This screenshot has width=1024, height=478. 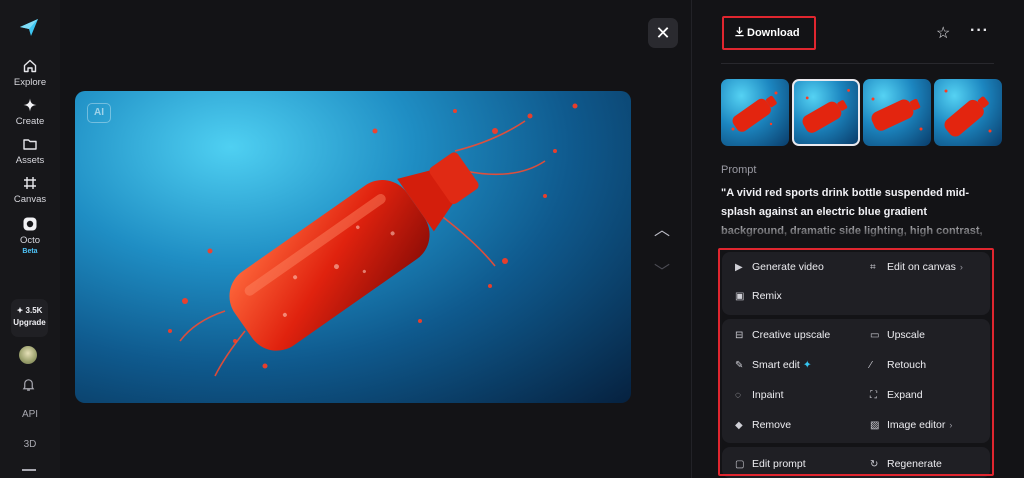 I want to click on sidebar-item-explore: Explore, so click(x=30, y=73).